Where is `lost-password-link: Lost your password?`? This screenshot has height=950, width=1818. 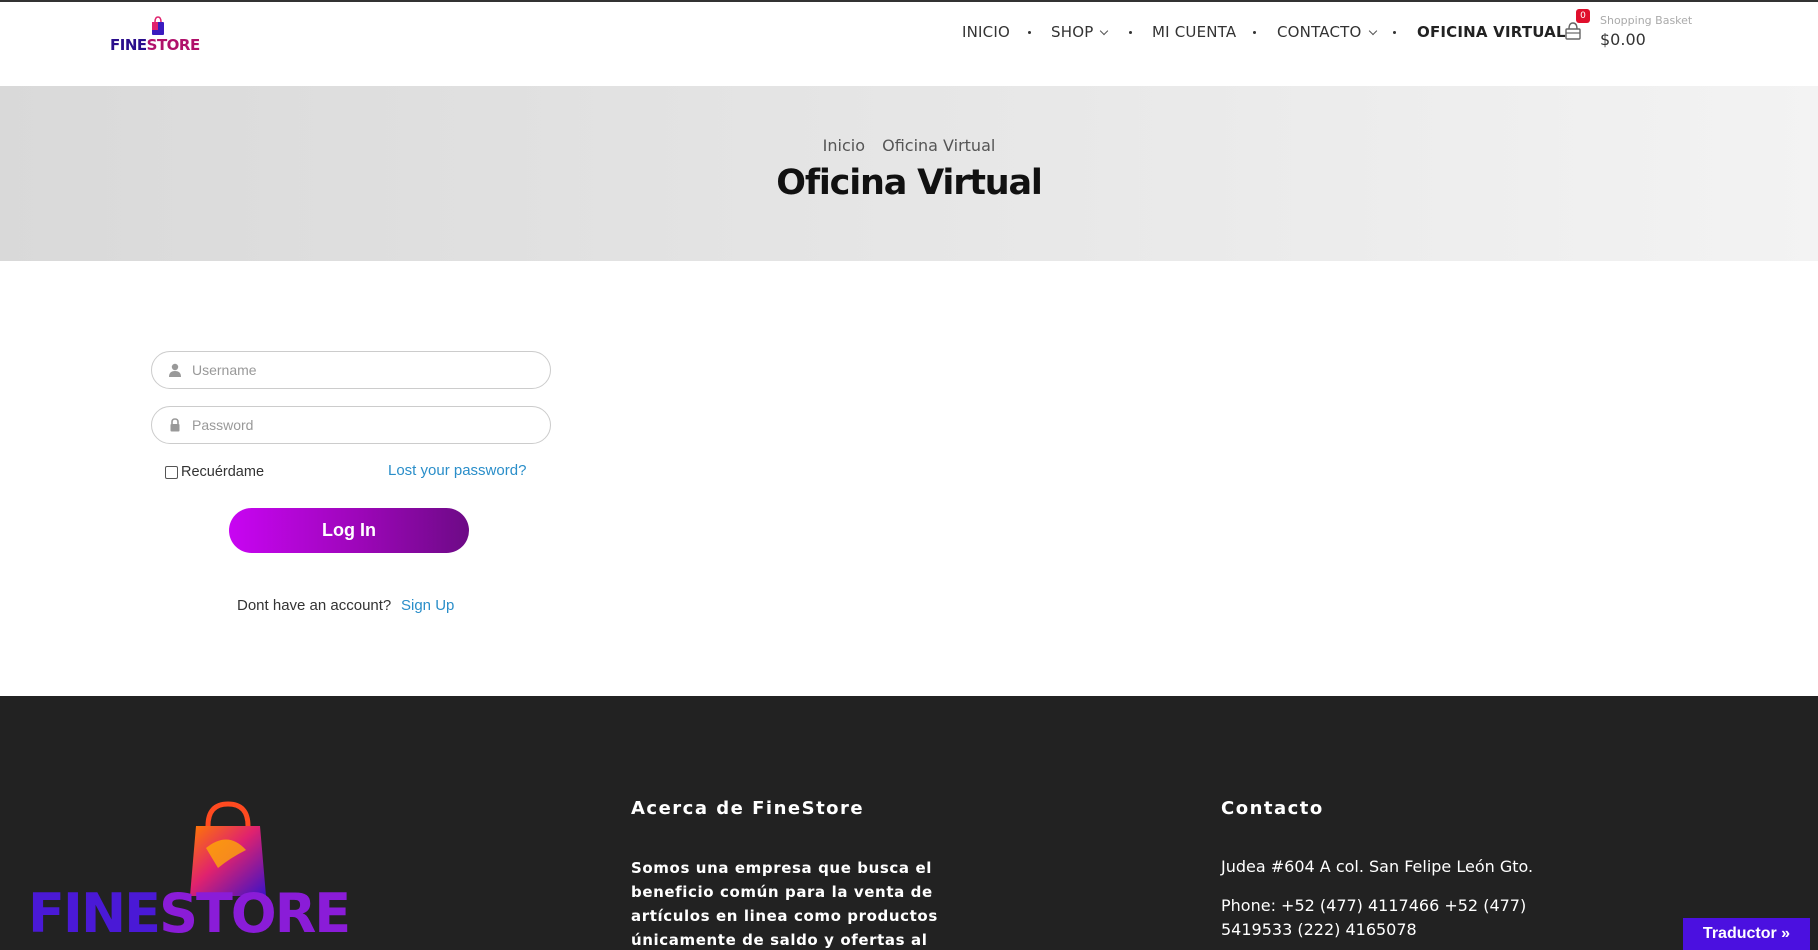 lost-password-link: Lost your password? is located at coordinates (457, 470).